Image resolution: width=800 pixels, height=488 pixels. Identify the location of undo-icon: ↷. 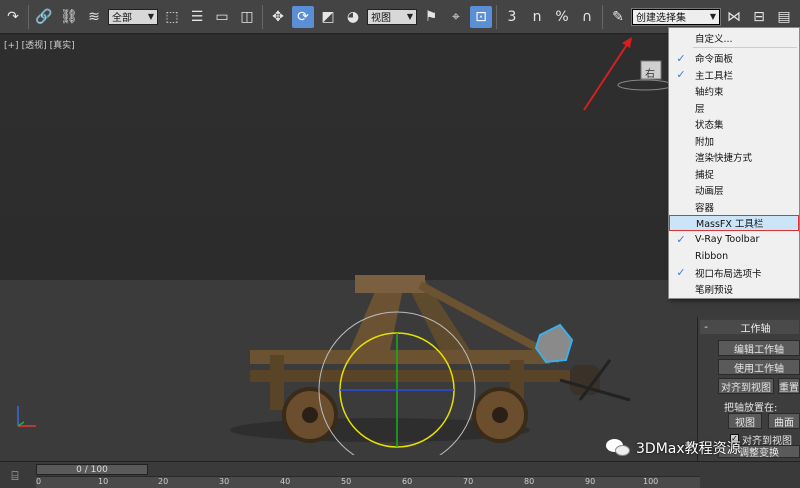
(13, 17).